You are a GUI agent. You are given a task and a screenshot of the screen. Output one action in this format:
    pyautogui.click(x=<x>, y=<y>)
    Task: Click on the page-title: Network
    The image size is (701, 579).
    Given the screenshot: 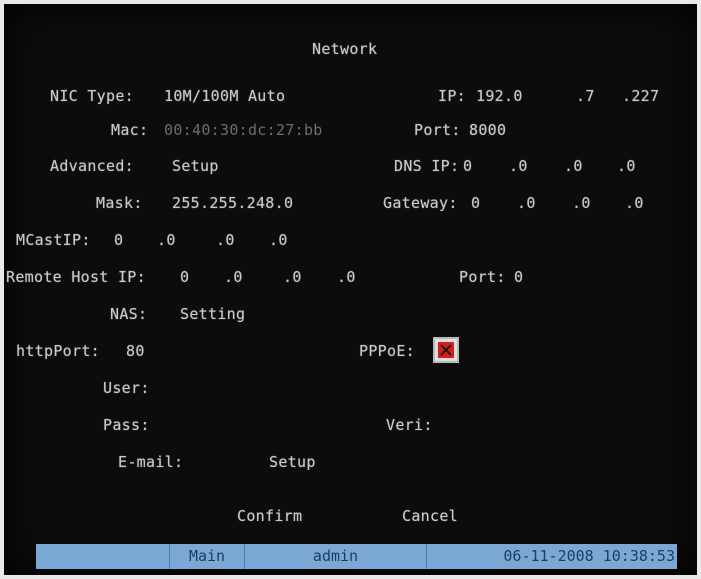 What is the action you would take?
    pyautogui.click(x=345, y=49)
    